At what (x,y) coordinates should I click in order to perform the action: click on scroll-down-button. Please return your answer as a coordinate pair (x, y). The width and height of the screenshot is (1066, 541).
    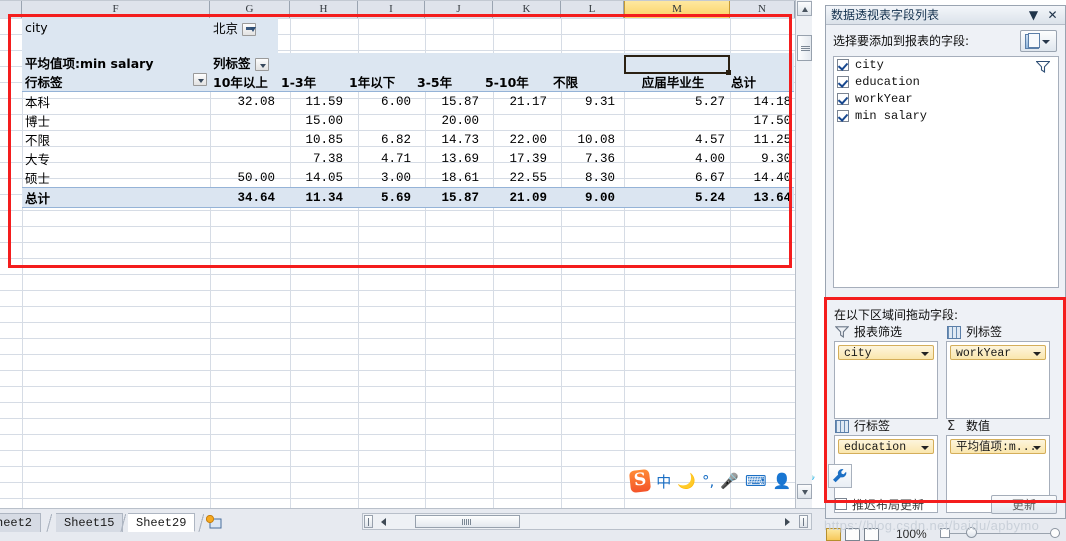
    Looking at the image, I should click on (804, 491).